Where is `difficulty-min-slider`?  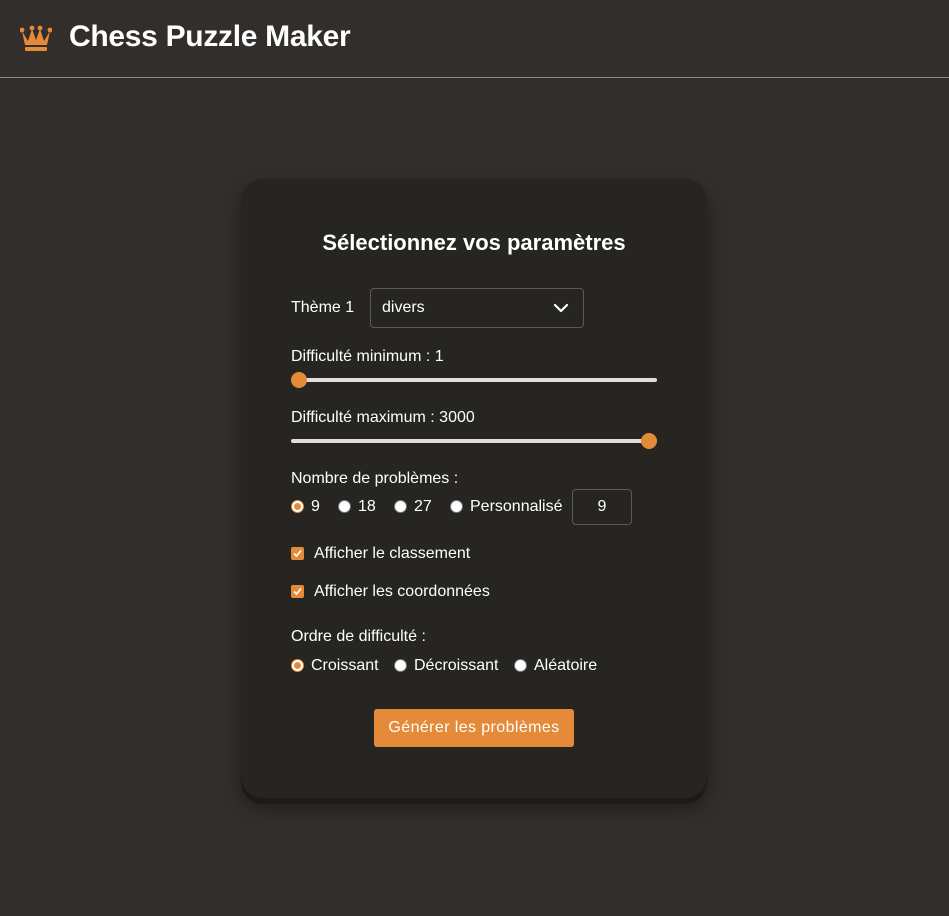 difficulty-min-slider is located at coordinates (474, 380).